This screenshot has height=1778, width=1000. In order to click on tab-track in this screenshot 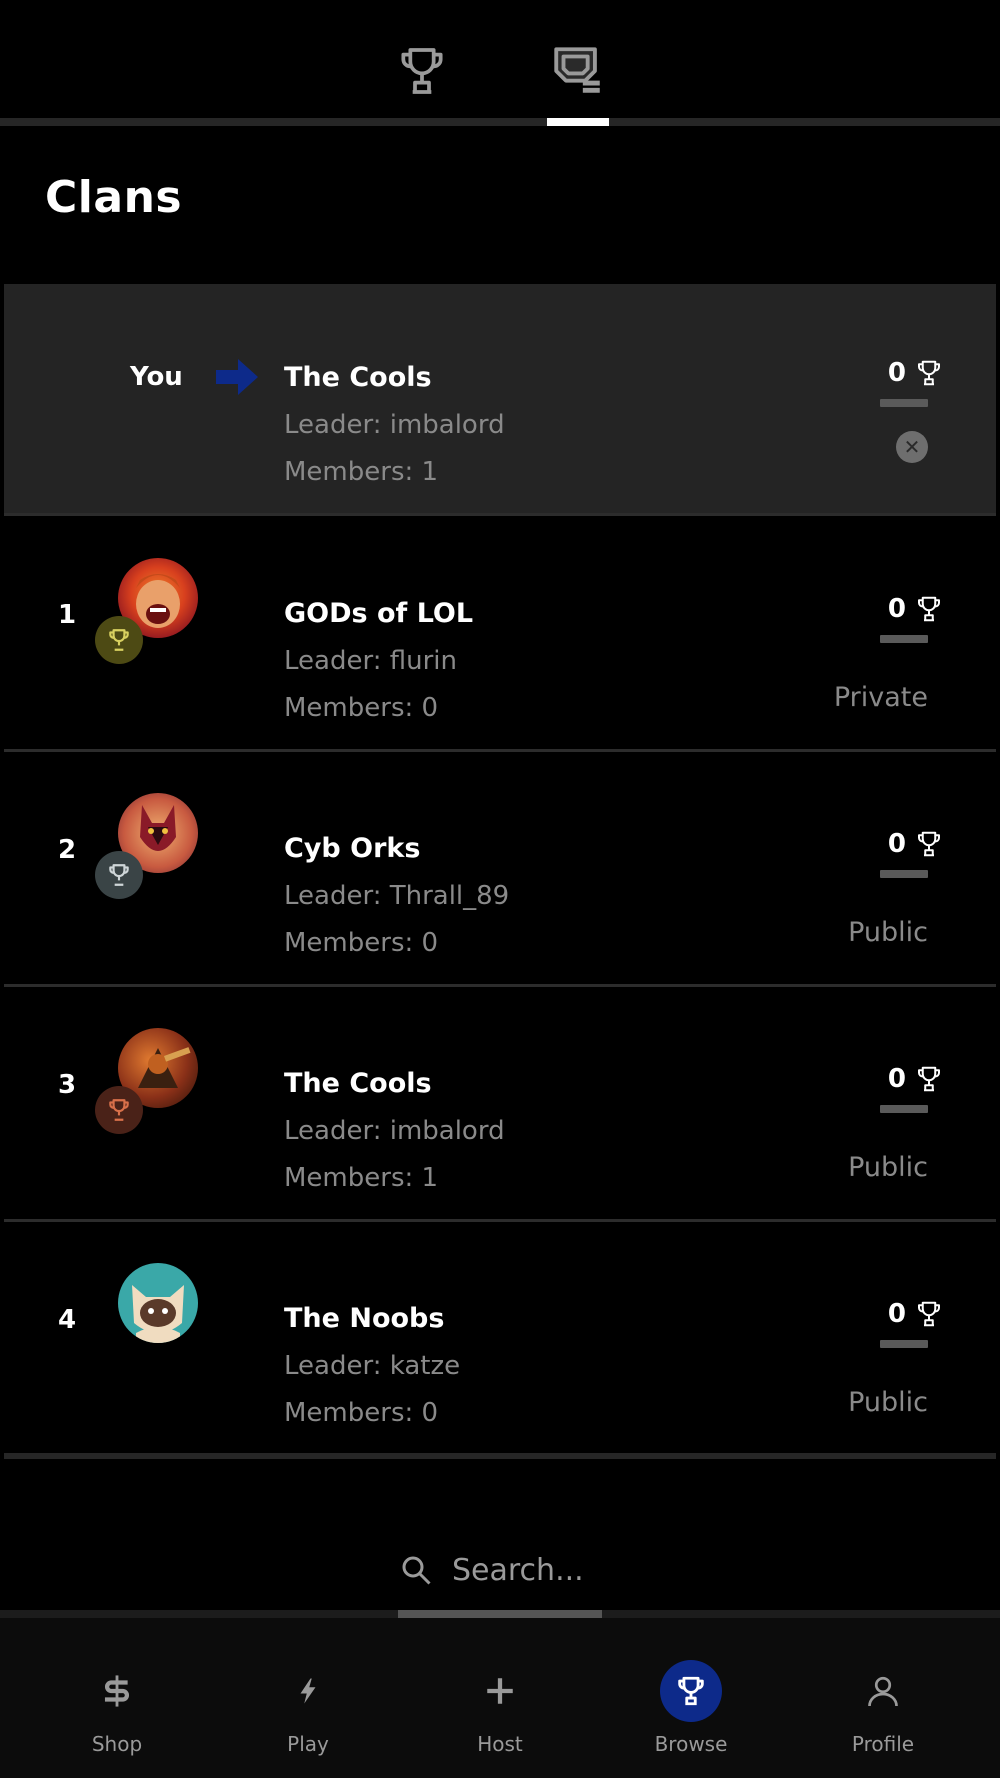, I will do `click(500, 122)`.